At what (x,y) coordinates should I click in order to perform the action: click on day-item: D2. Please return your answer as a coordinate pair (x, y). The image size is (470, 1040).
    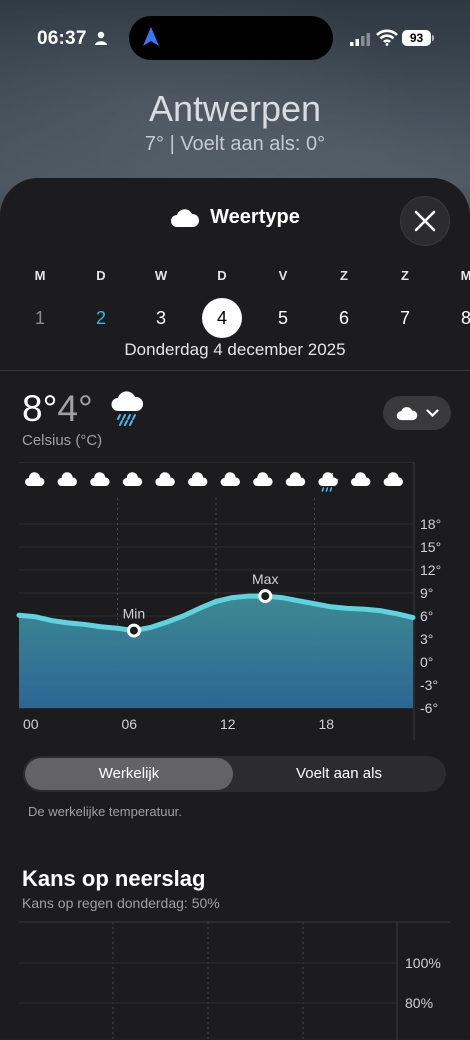
    Looking at the image, I should click on (101, 303).